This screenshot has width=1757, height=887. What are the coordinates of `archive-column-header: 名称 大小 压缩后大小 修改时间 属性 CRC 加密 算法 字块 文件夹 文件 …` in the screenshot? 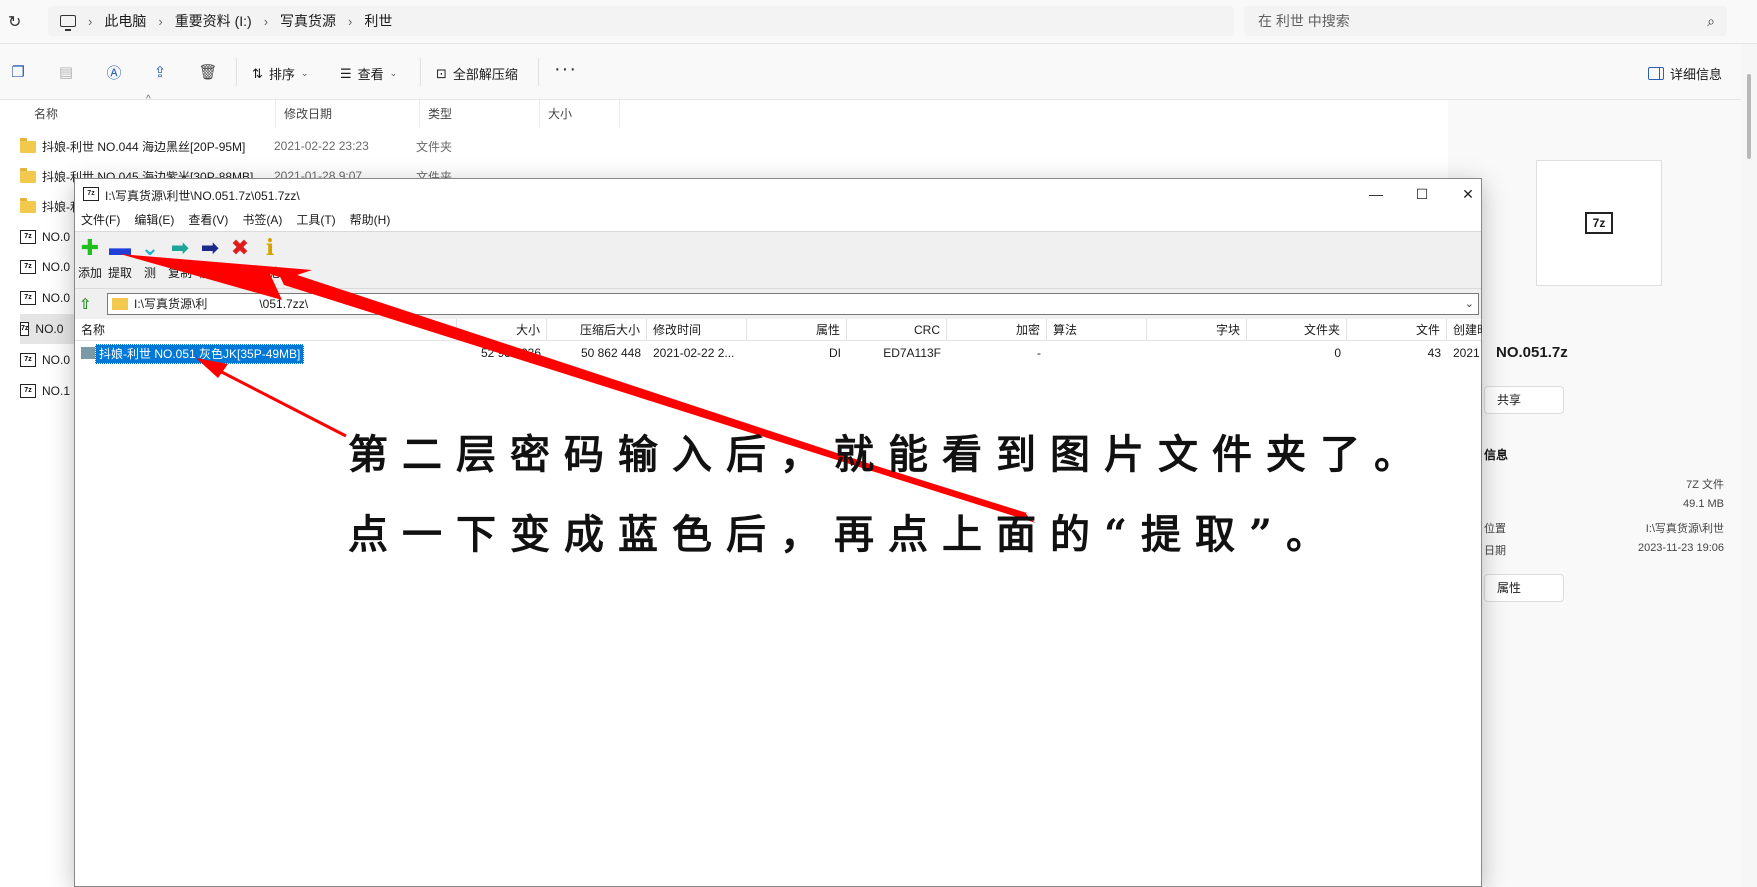 It's located at (779, 330).